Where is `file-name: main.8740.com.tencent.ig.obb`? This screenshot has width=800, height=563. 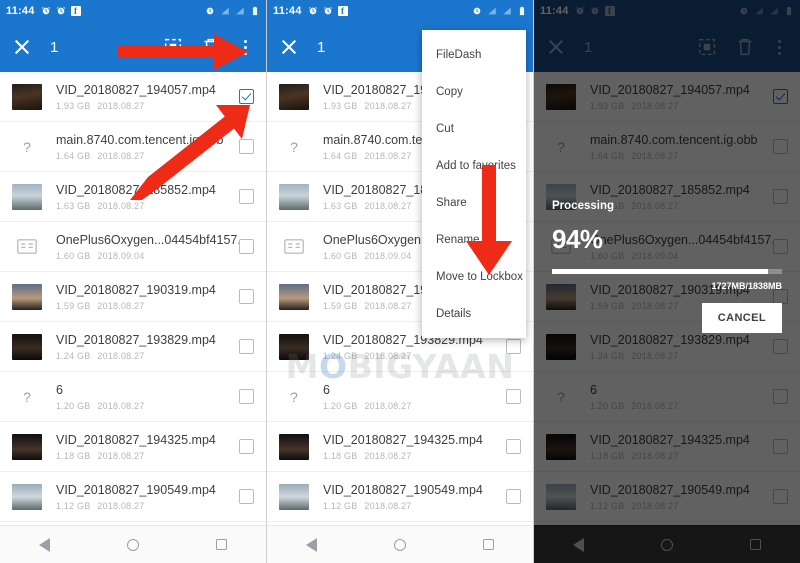 file-name: main.8740.com.tencent.ig.obb is located at coordinates (140, 139).